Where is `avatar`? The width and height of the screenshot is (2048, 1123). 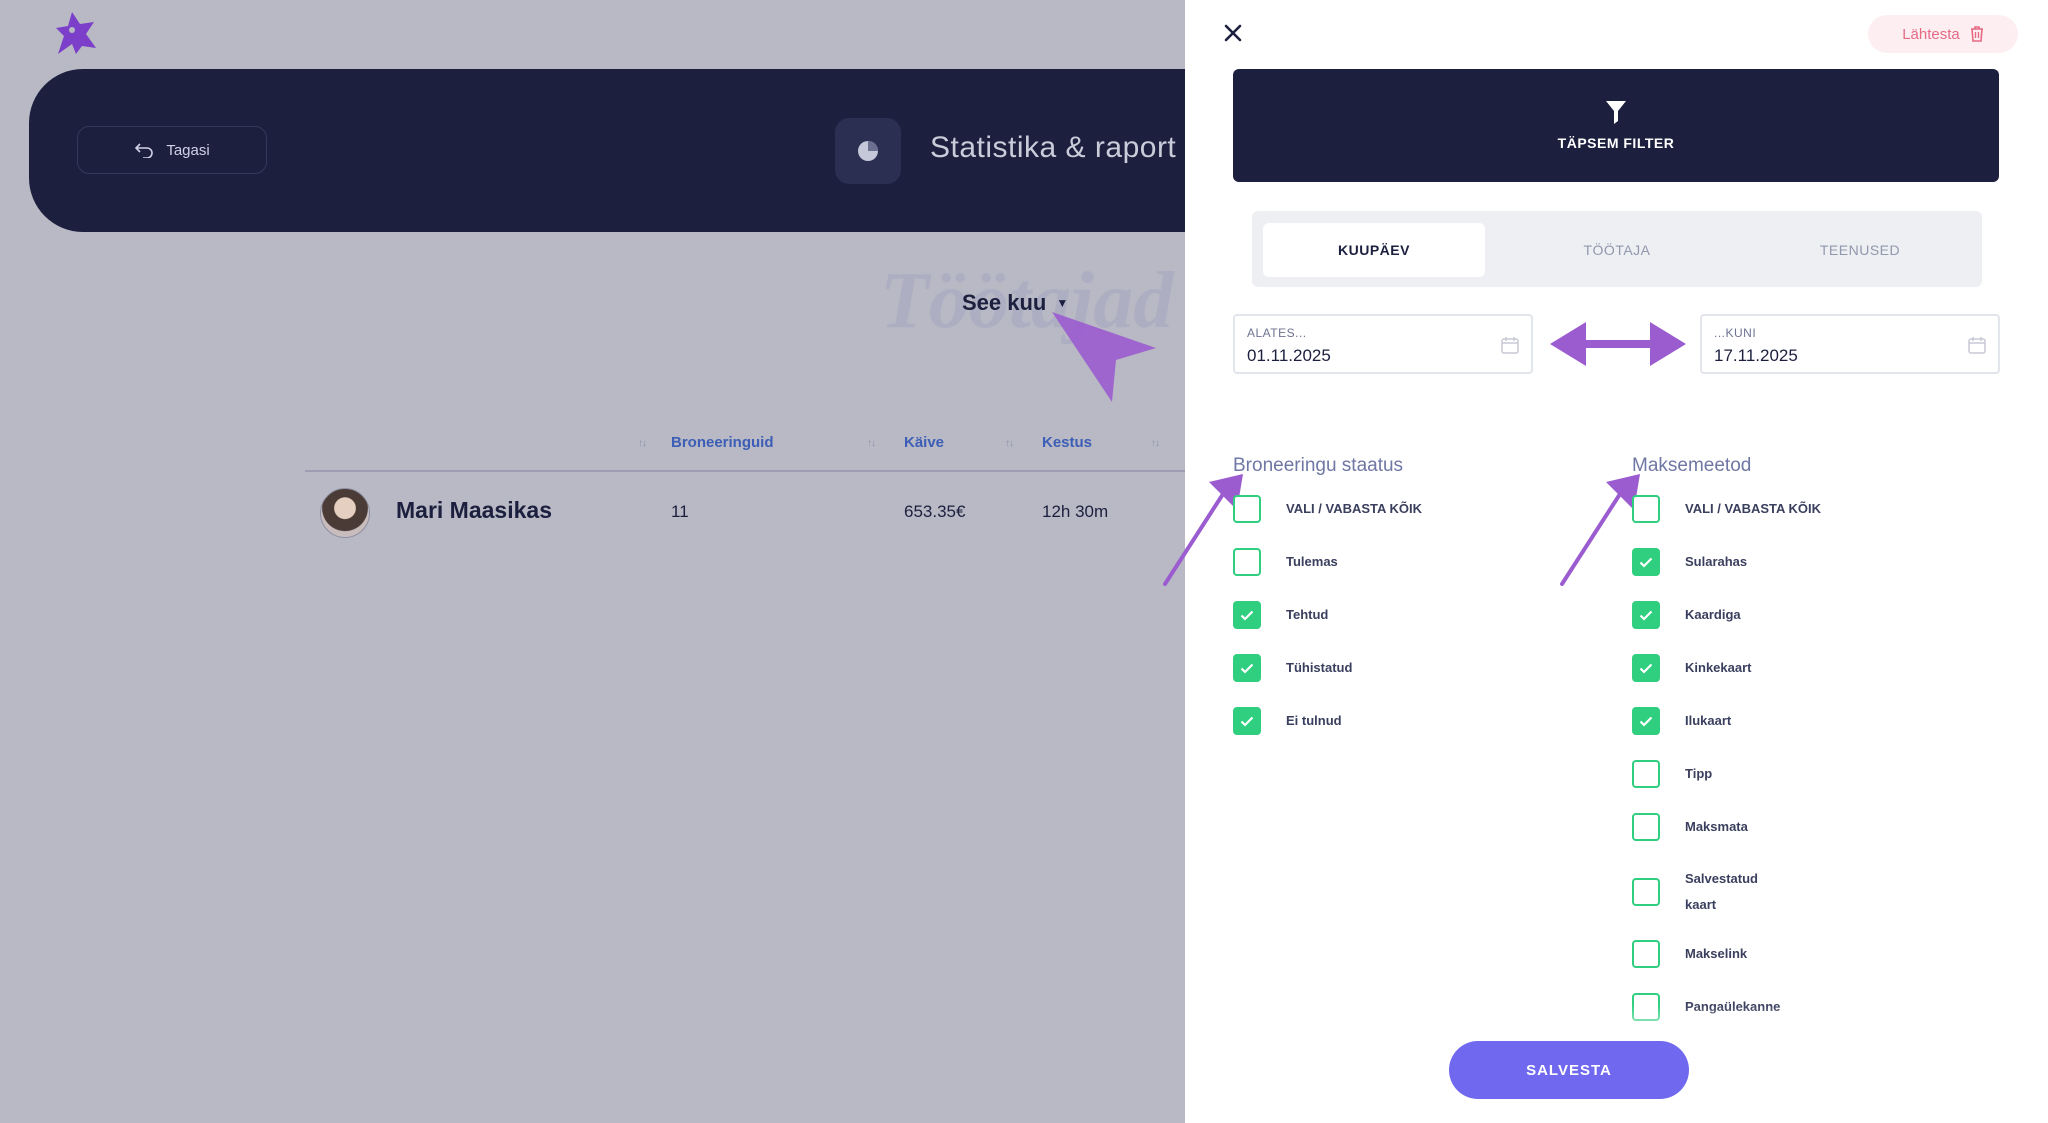
avatar is located at coordinates (345, 513).